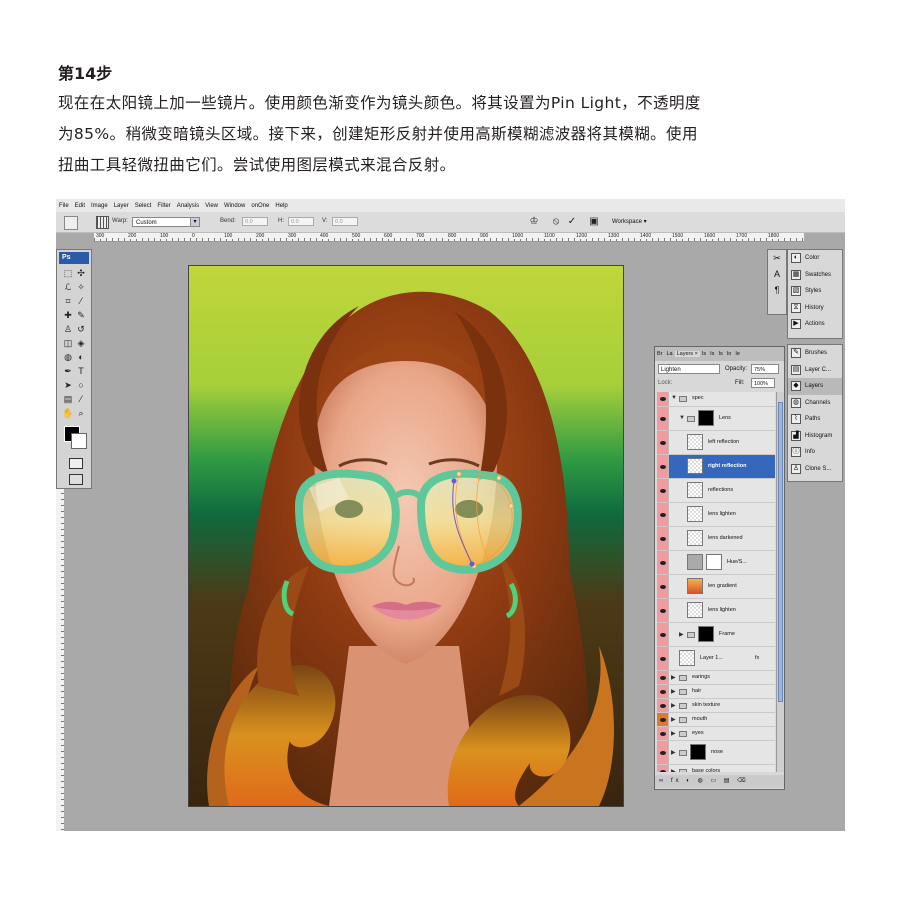  What do you see at coordinates (143, 206) in the screenshot?
I see `menu-item-select: Select` at bounding box center [143, 206].